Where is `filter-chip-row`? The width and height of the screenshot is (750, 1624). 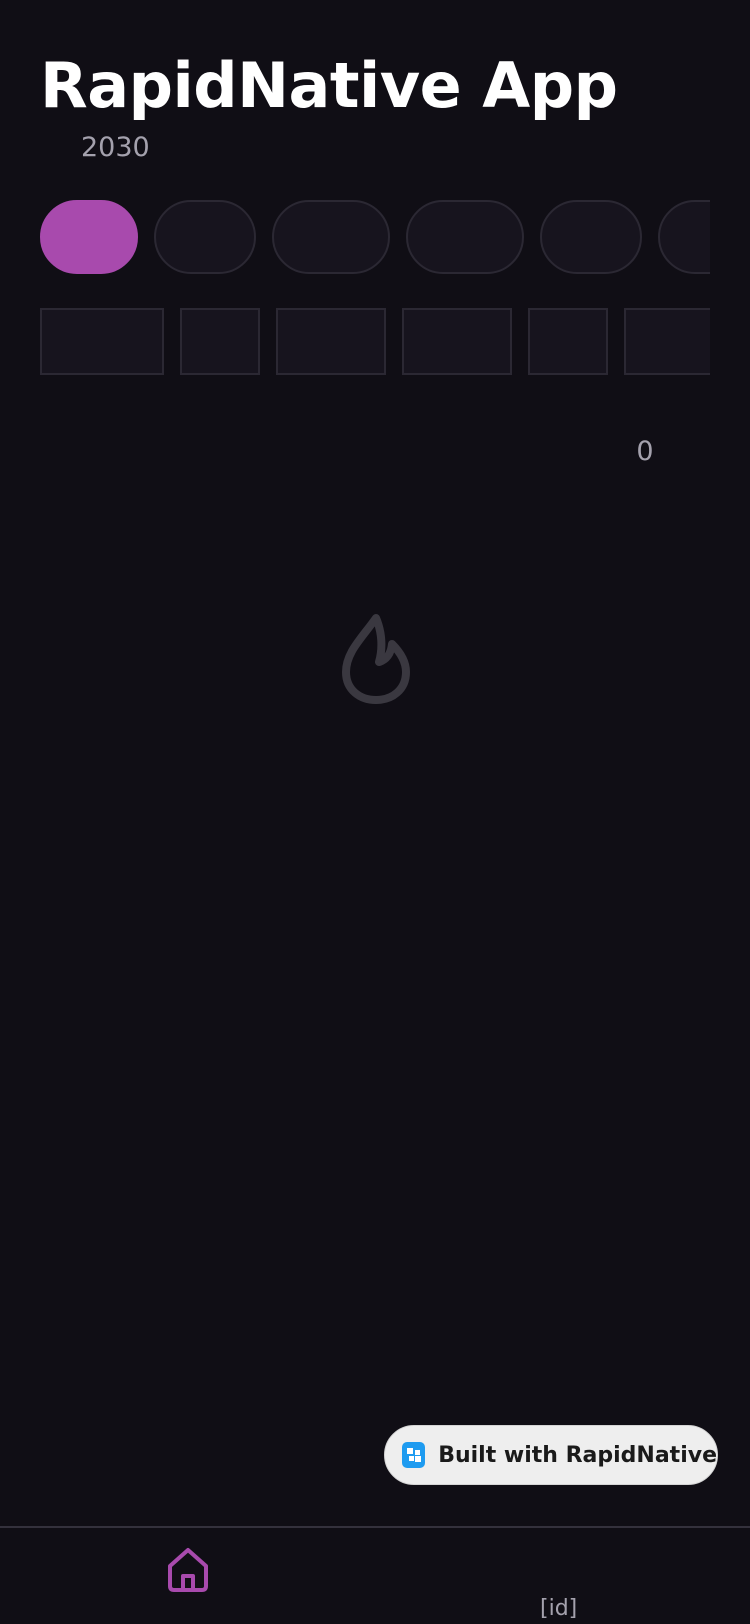 filter-chip-row is located at coordinates (375, 238).